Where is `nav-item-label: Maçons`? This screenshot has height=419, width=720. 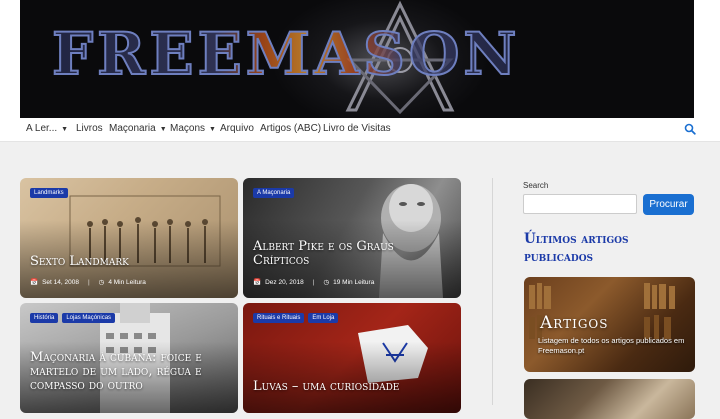
nav-item-label: Maçons is located at coordinates (188, 128).